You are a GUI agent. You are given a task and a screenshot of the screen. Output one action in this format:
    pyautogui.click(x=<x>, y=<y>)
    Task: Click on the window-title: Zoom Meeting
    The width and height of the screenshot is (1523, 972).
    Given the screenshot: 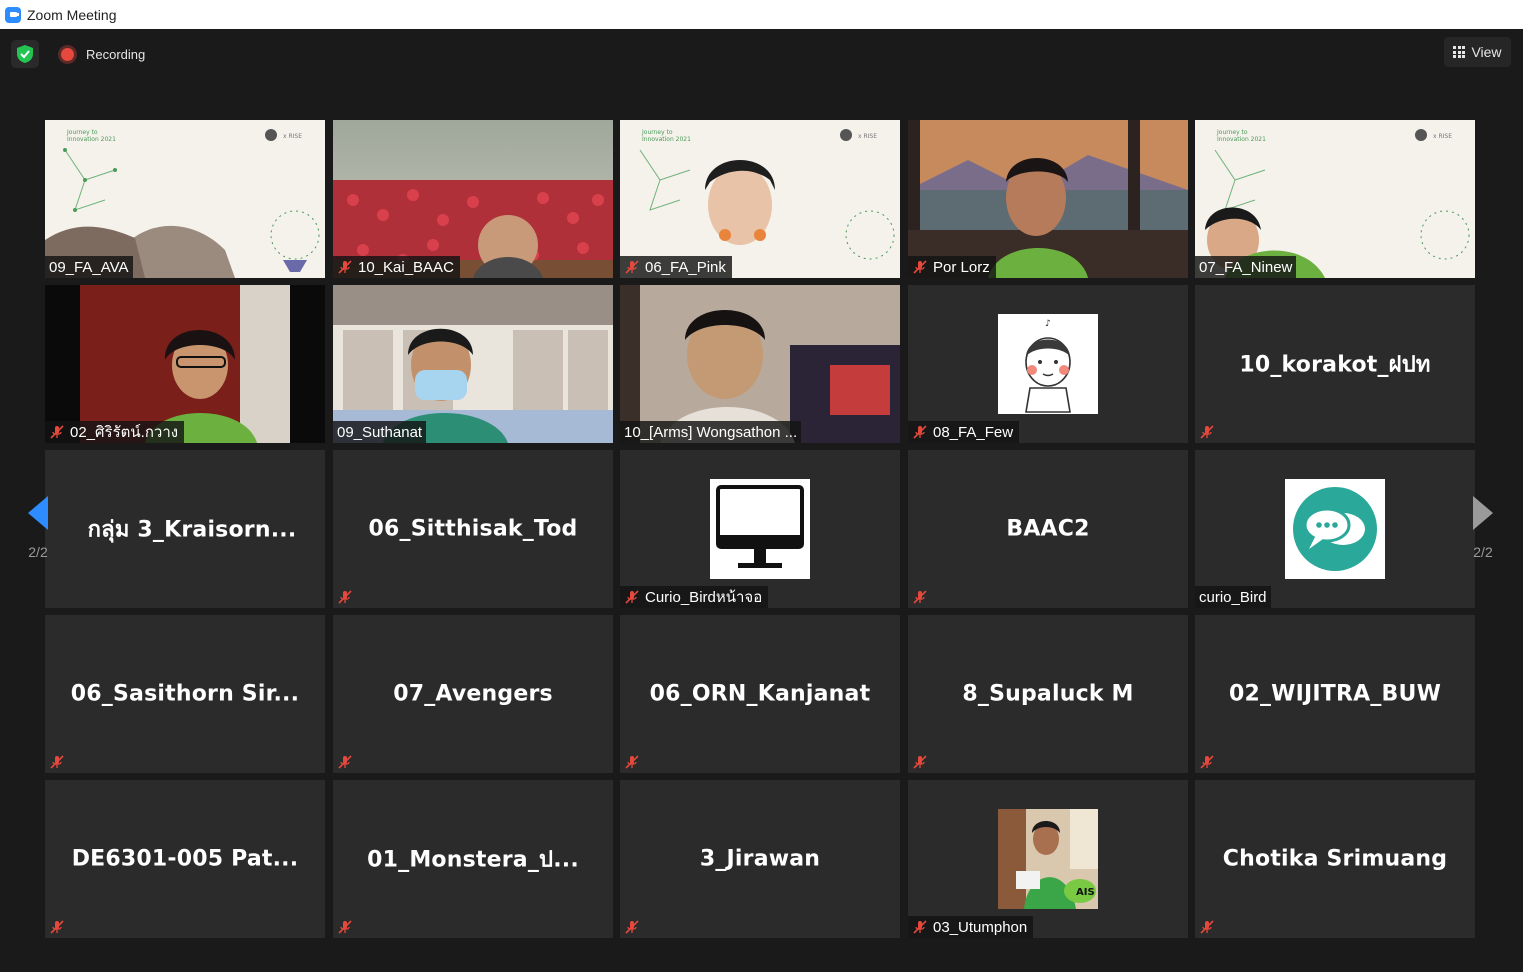 What is the action you would take?
    pyautogui.click(x=72, y=14)
    